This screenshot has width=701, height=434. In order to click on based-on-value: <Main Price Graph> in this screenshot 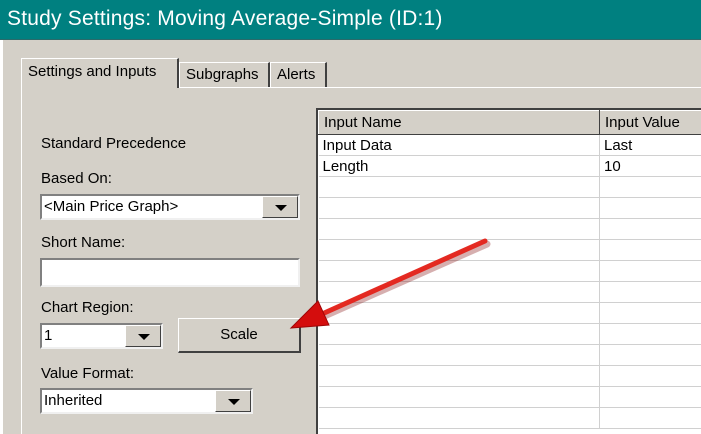, I will do `click(111, 206)`.